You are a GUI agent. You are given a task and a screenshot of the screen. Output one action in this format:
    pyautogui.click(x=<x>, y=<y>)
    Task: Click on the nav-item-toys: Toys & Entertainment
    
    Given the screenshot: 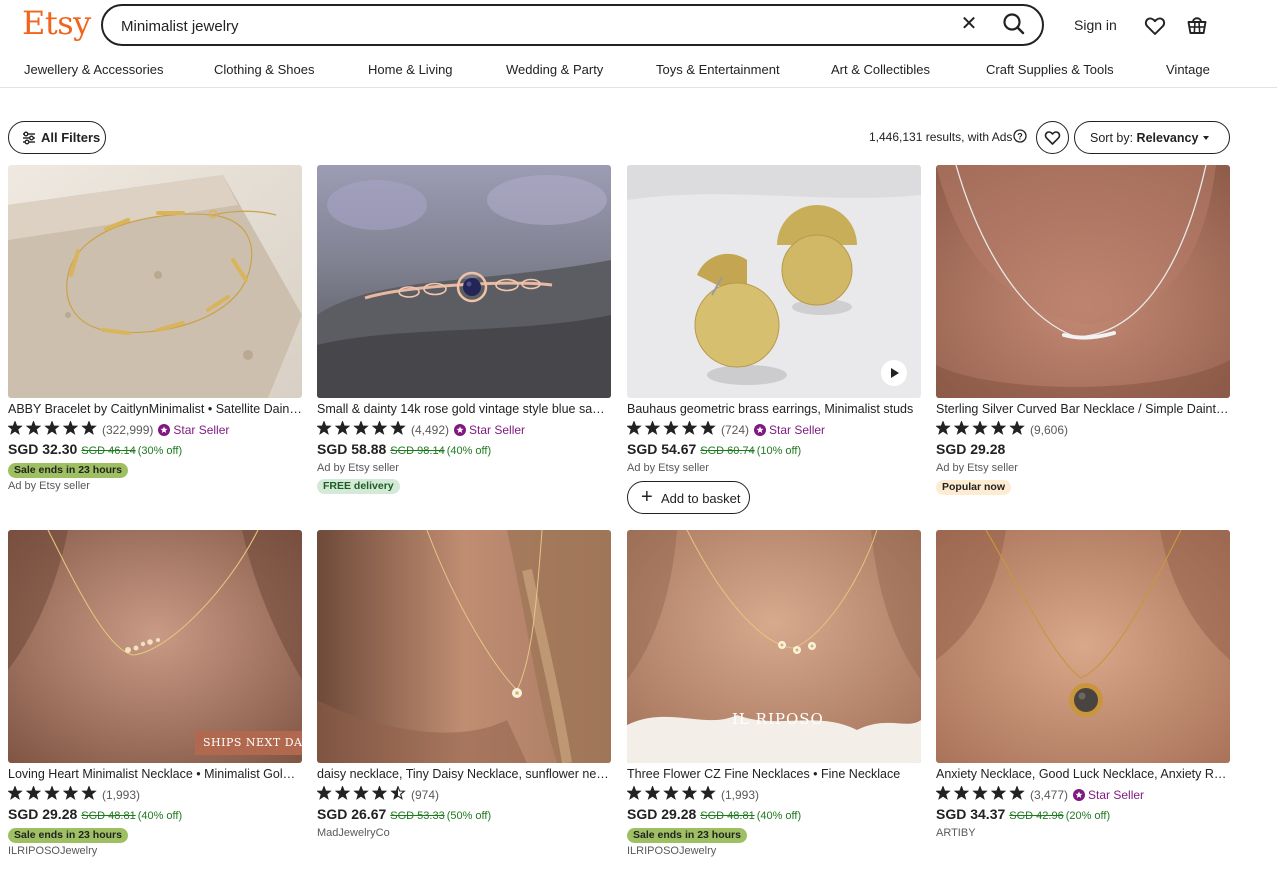 What is the action you would take?
    pyautogui.click(x=718, y=69)
    